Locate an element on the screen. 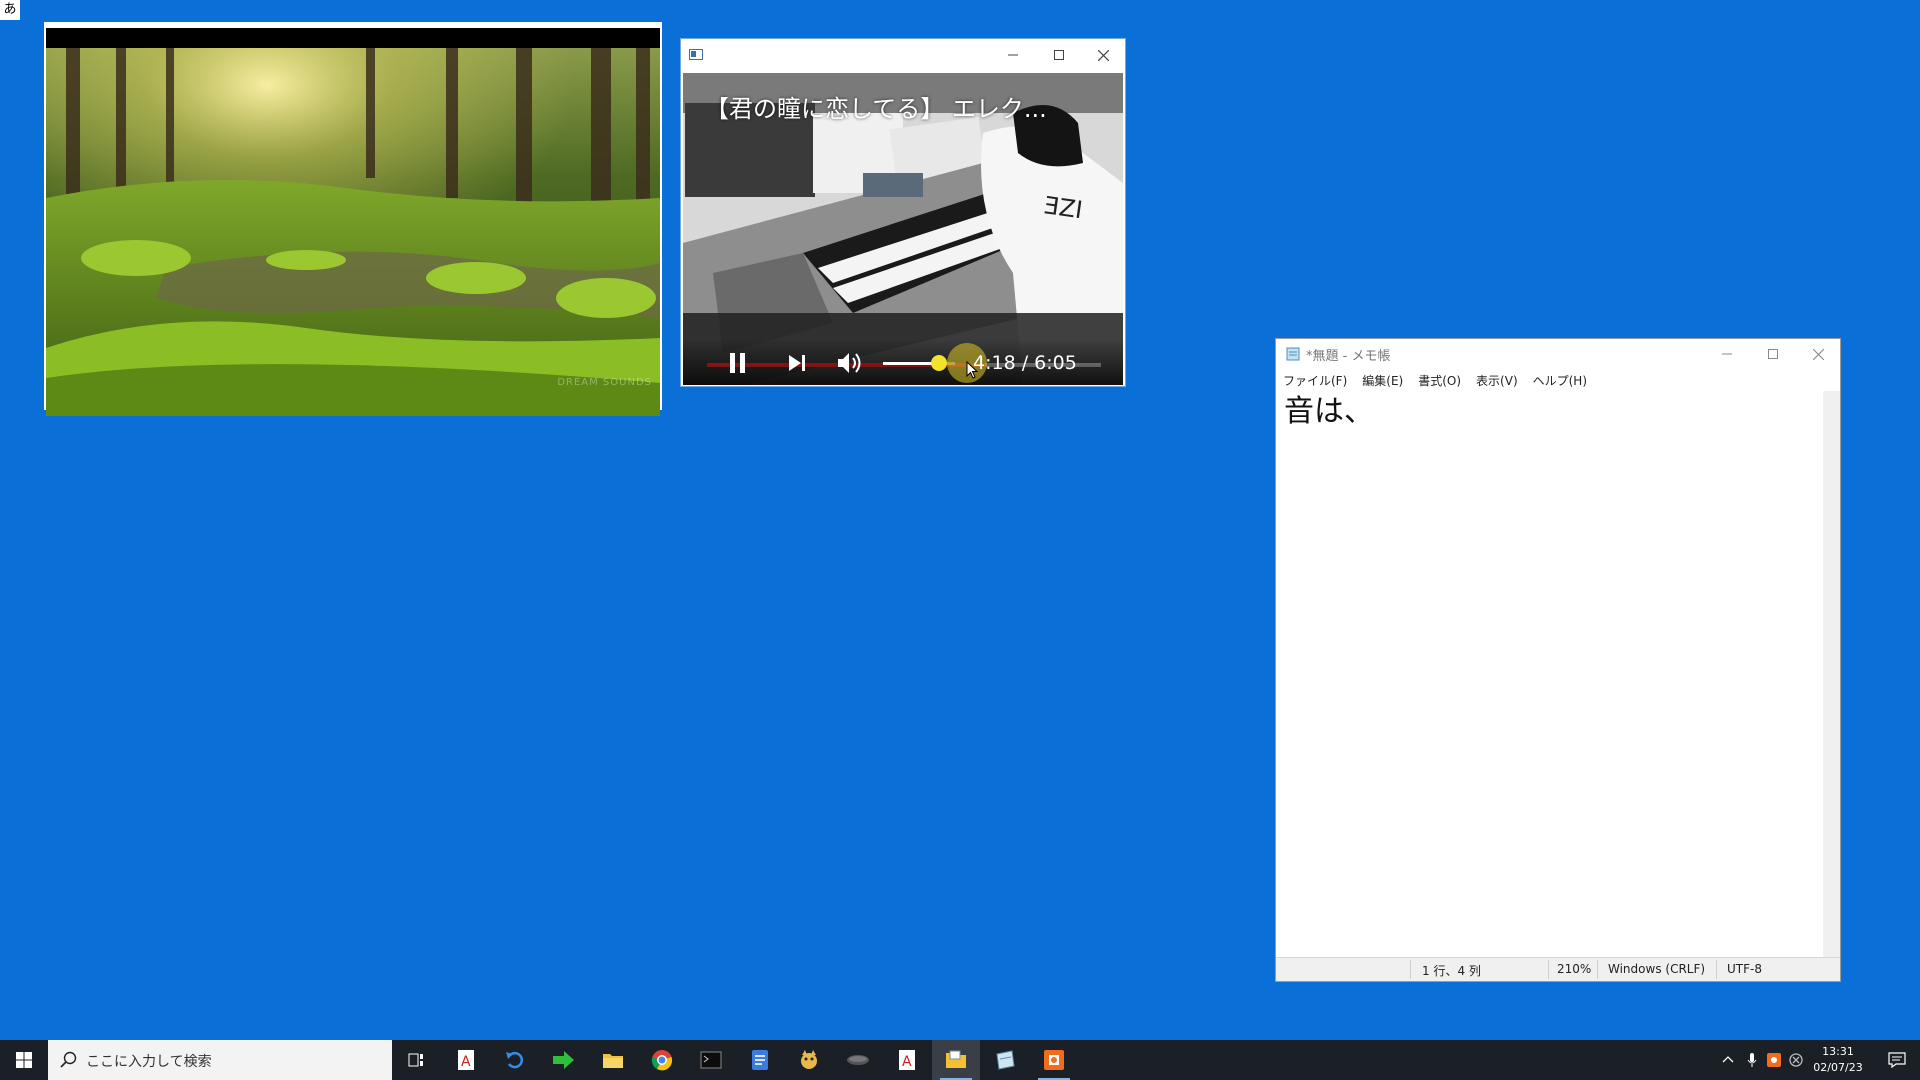 Image resolution: width=1920 pixels, height=1080 pixels. volume-button is located at coordinates (849, 363).